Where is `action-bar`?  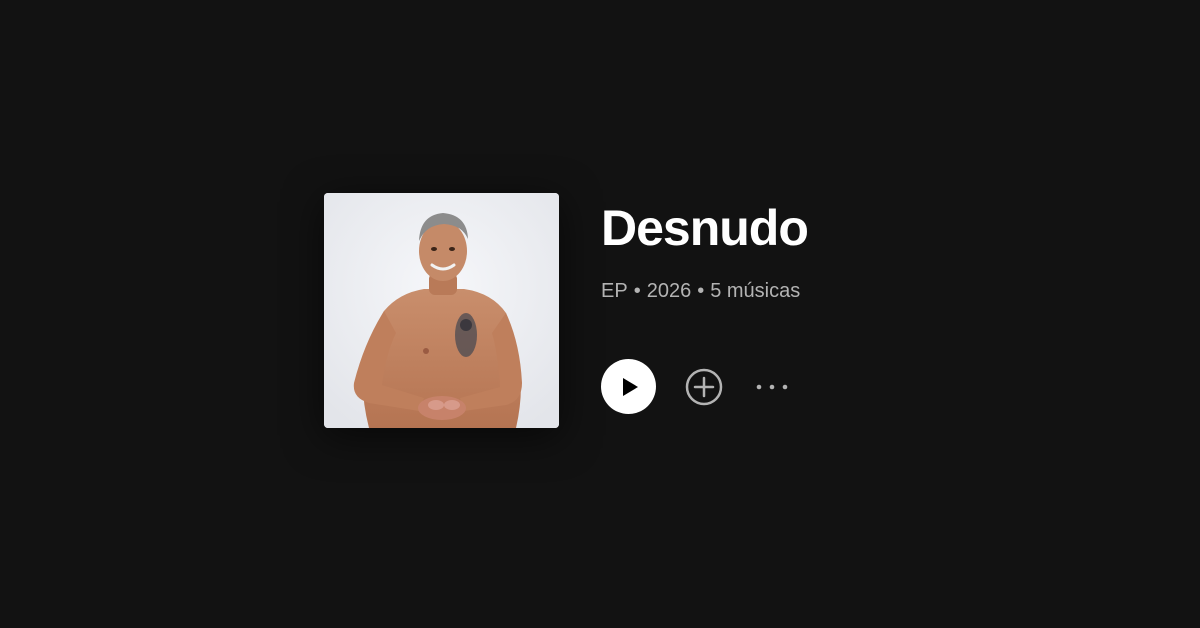
action-bar is located at coordinates (695, 386).